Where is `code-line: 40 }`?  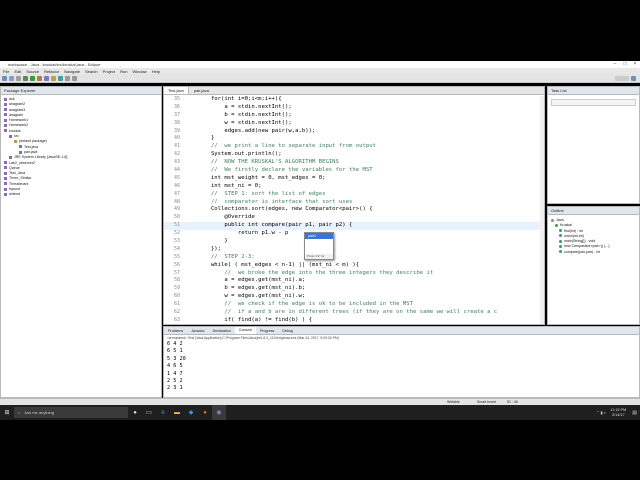
code-line: 40 } is located at coordinates (354, 139).